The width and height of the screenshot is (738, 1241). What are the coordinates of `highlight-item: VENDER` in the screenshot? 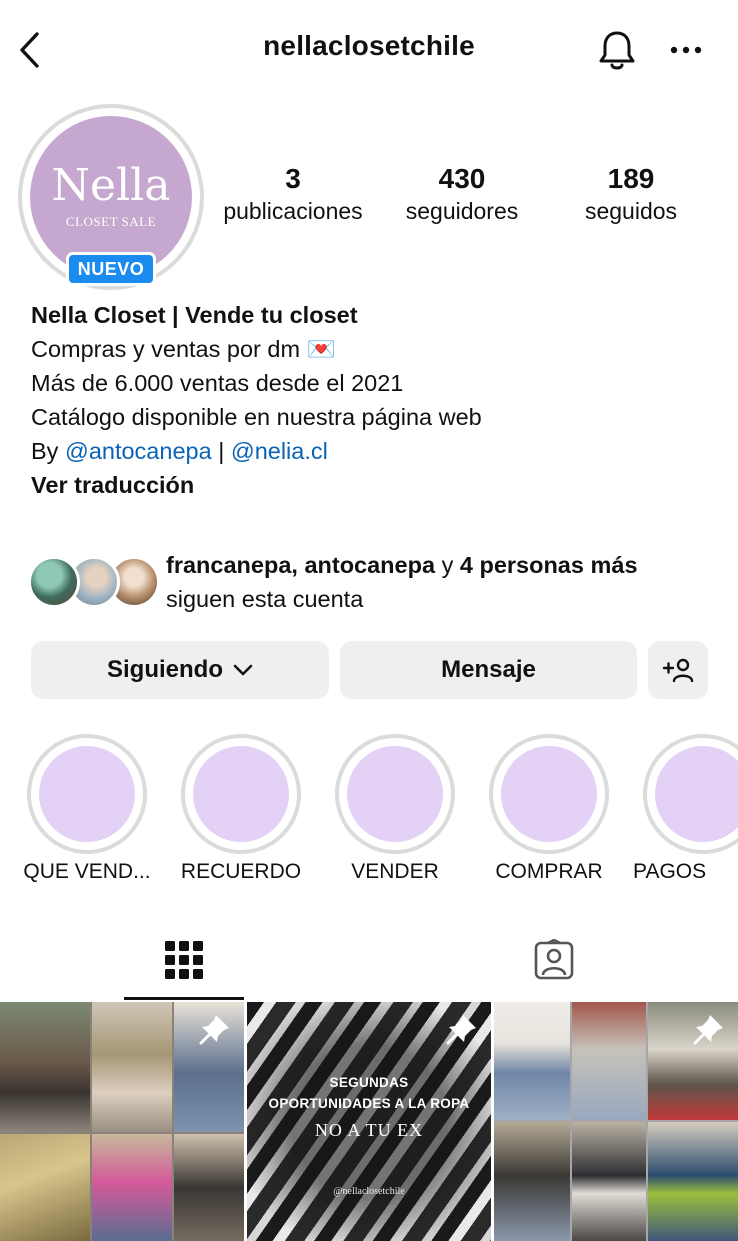 It's located at (395, 808).